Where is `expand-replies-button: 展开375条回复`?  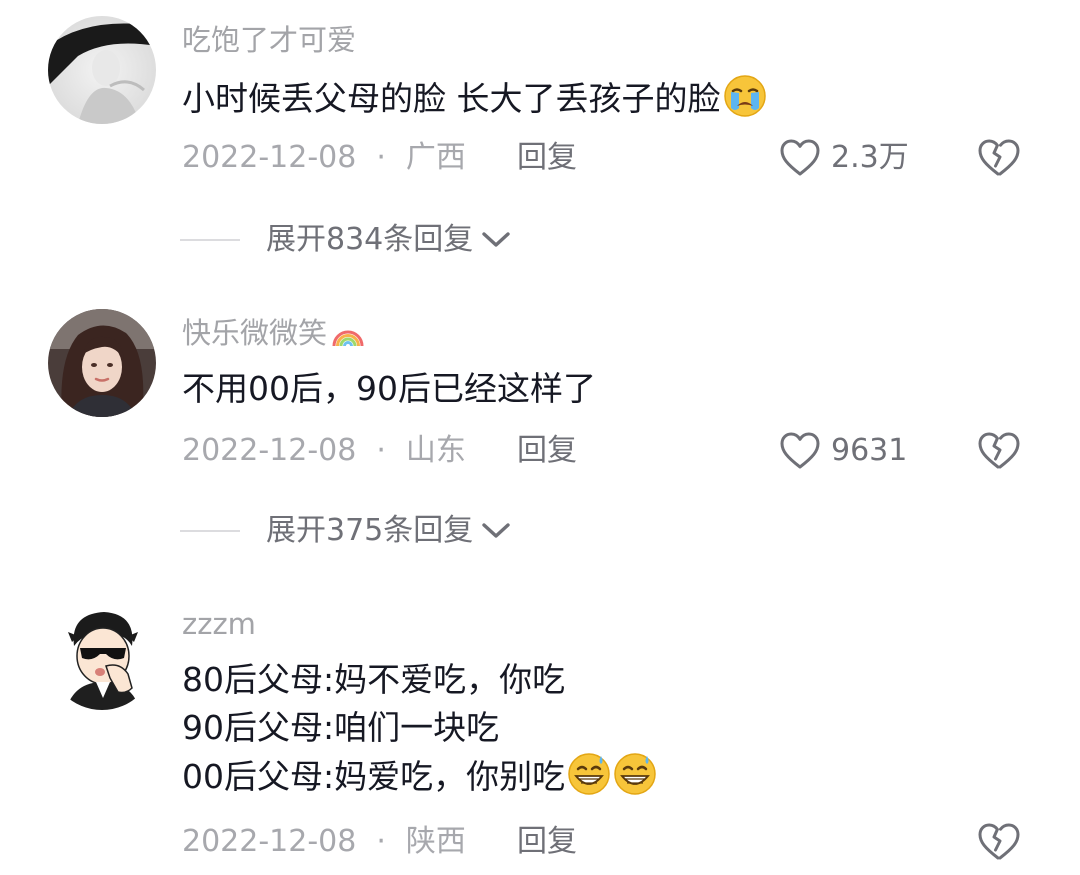
expand-replies-button: 展开375条回复 is located at coordinates (345, 531).